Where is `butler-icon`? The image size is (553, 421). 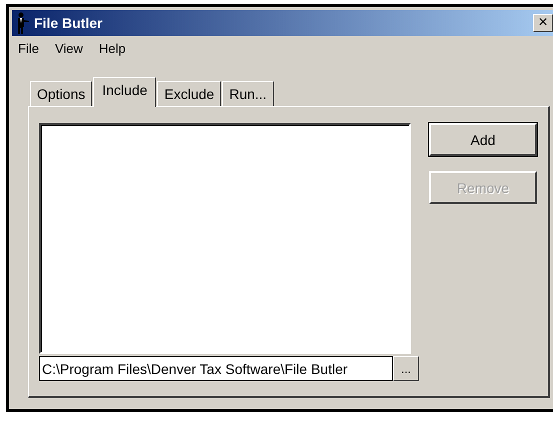 butler-icon is located at coordinates (23, 23).